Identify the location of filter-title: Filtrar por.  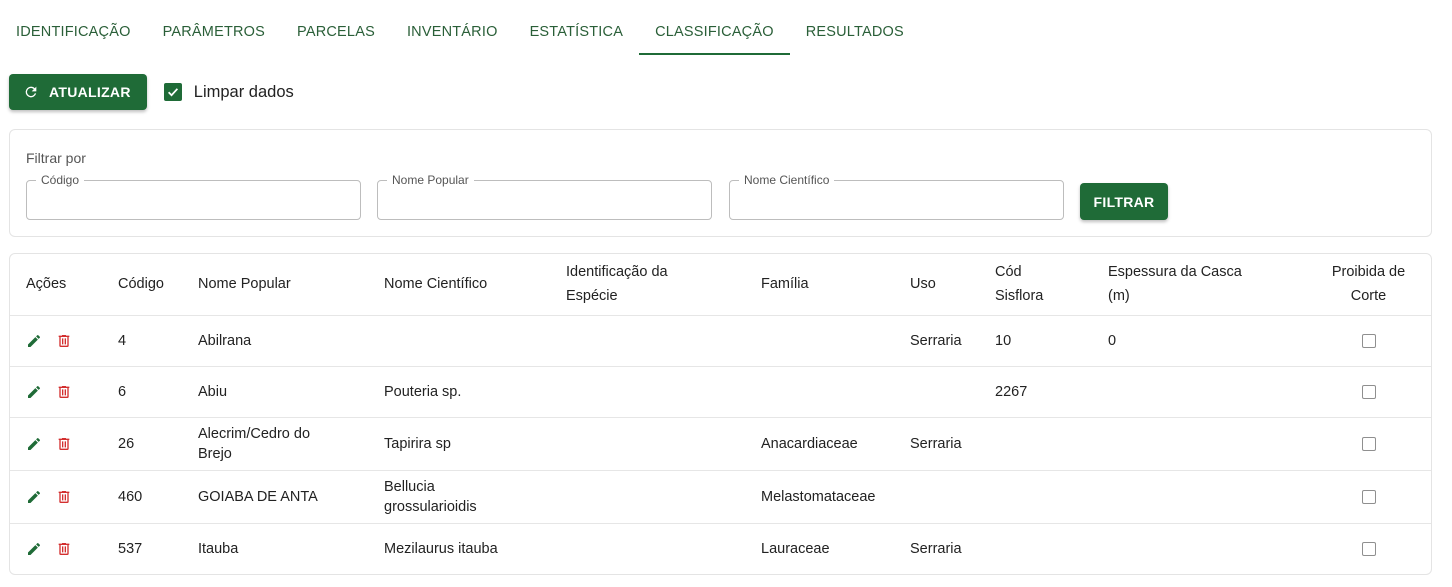
(56, 158).